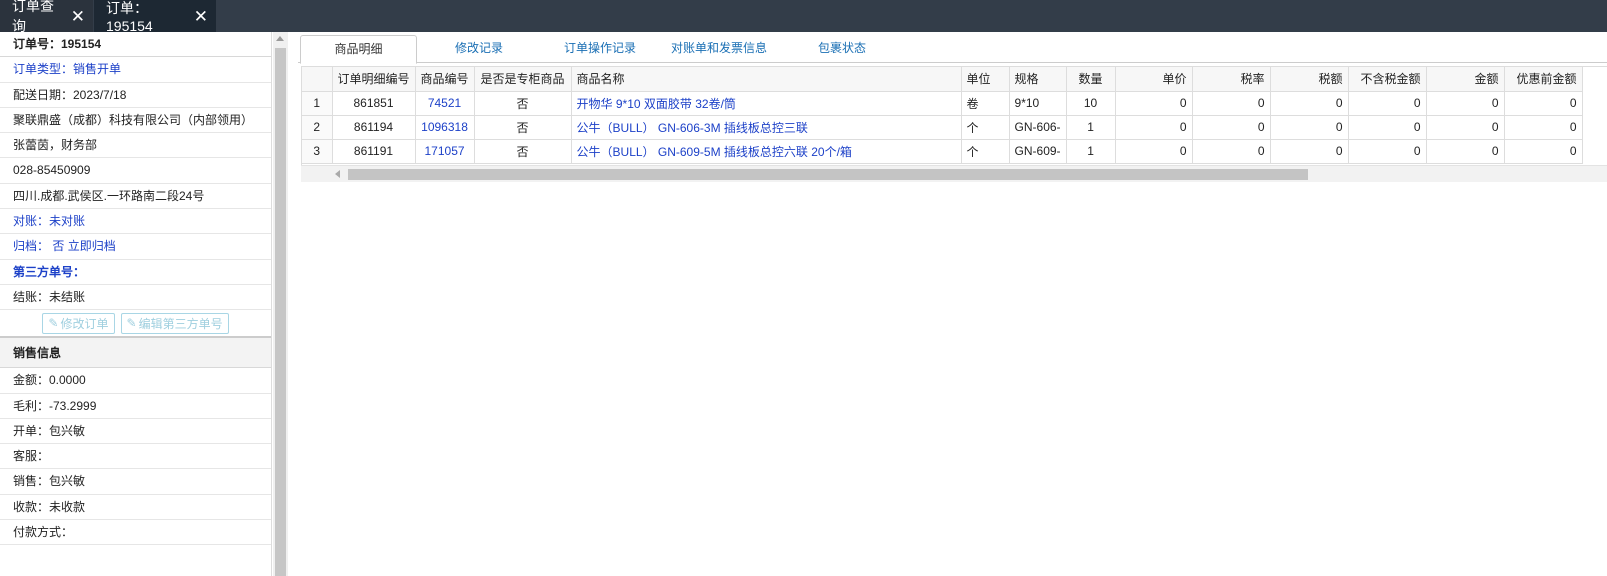 Image resolution: width=1607 pixels, height=576 pixels. What do you see at coordinates (135, 353) in the screenshot?
I see `sales-info-title: 销售信息` at bounding box center [135, 353].